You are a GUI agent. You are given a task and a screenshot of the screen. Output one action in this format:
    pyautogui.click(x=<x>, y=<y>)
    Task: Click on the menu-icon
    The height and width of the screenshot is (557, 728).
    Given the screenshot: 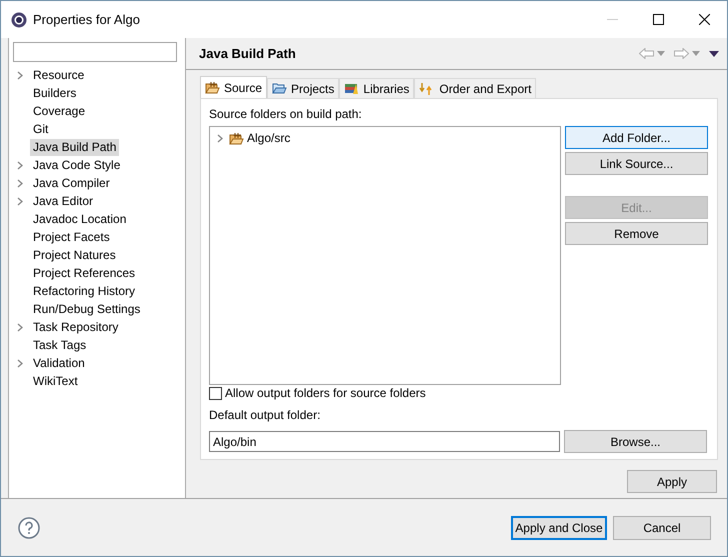 What is the action you would take?
    pyautogui.click(x=714, y=53)
    